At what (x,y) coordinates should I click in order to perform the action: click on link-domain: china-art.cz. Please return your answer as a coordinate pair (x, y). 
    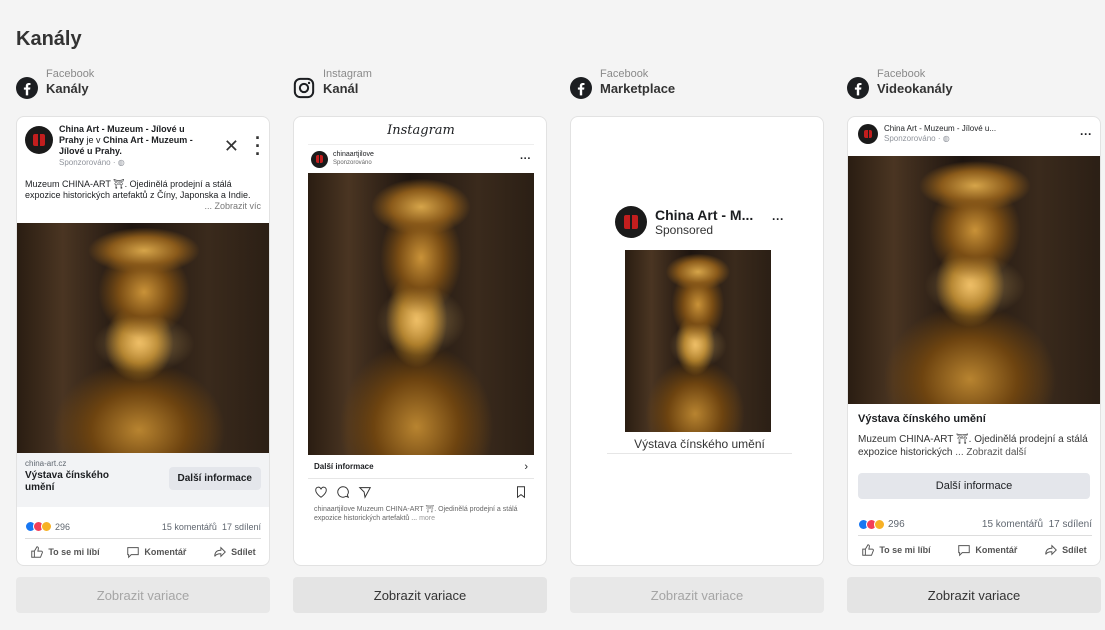
    Looking at the image, I should click on (46, 463).